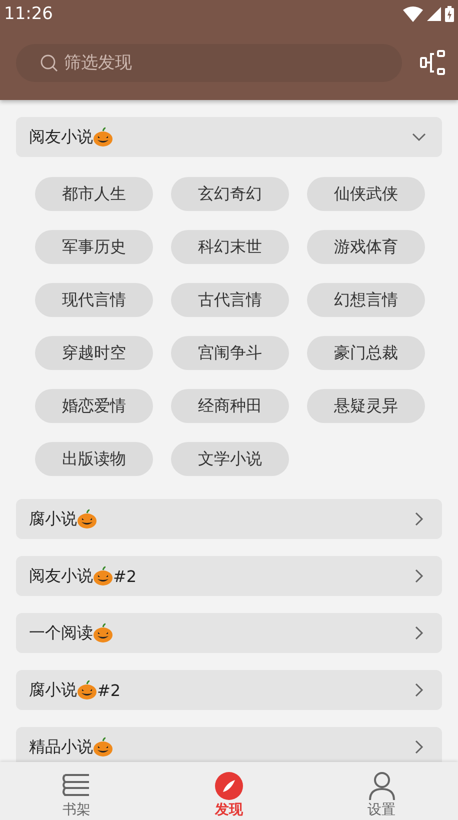  Describe the element at coordinates (230, 300) in the screenshot. I see `category-tag: 古代言情` at that location.